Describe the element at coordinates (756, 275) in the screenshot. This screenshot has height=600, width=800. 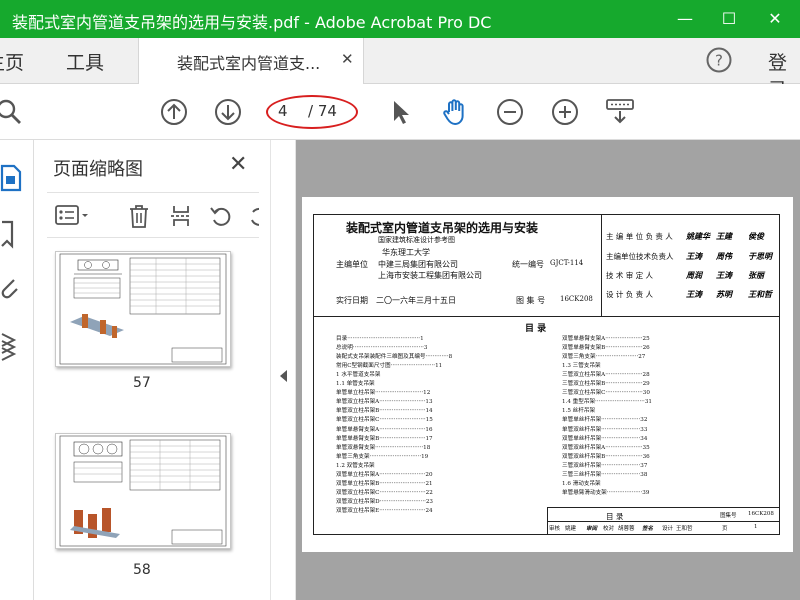
I see `signature: 张丽` at that location.